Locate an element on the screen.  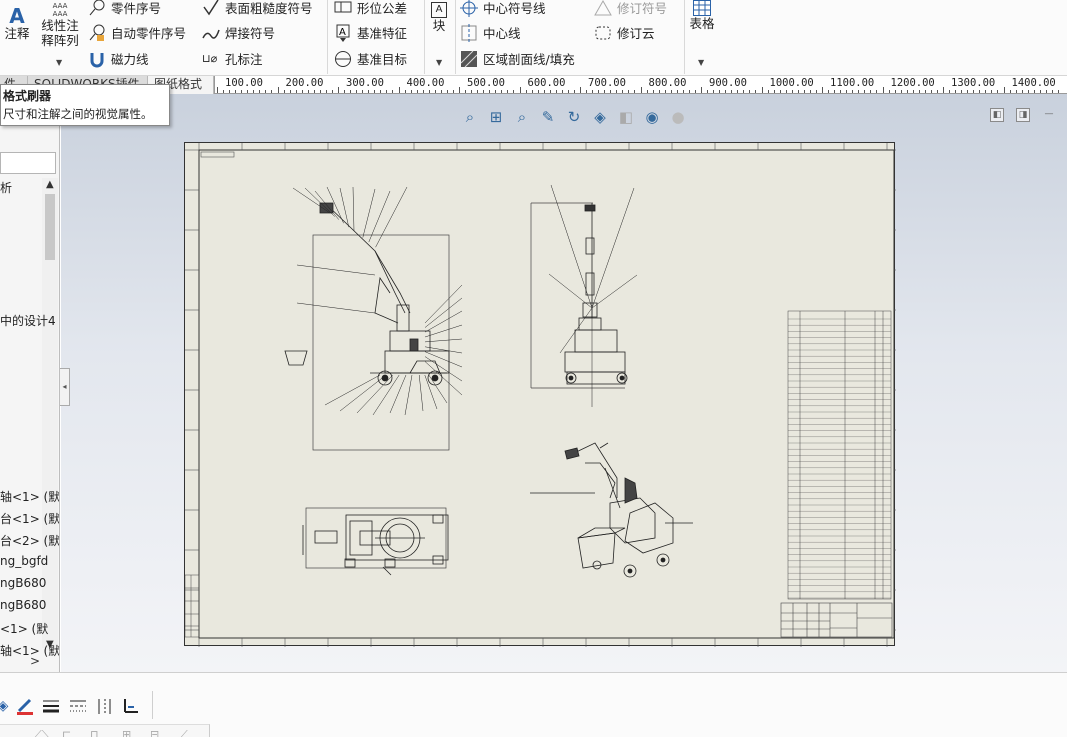
ruler-label: 400.00 is located at coordinates (425, 83).